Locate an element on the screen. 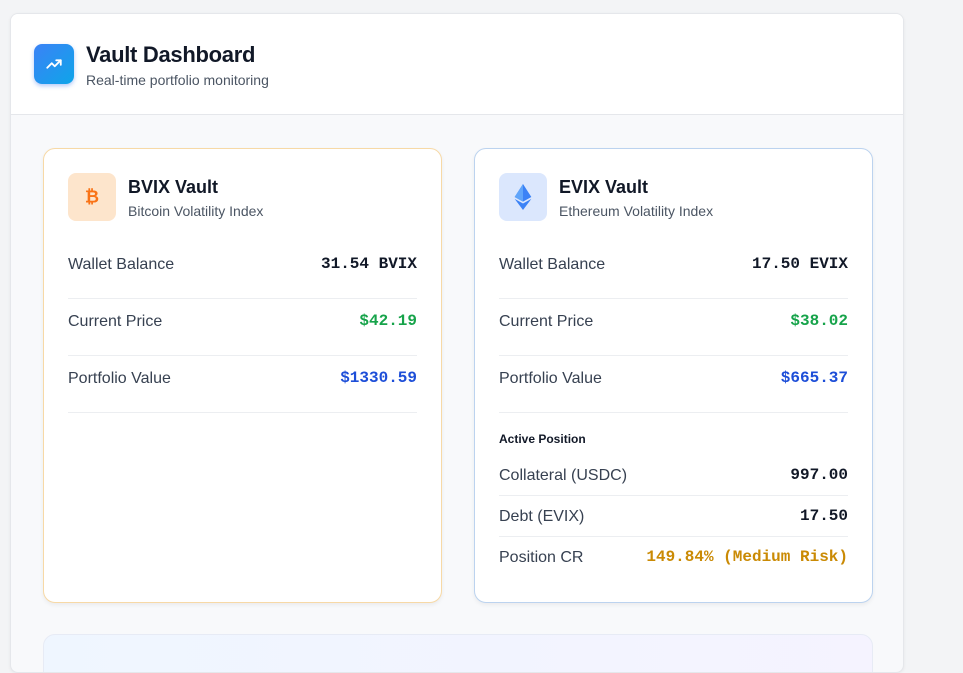 The width and height of the screenshot is (963, 673). bitcoin-icon: ₿ is located at coordinates (92, 197).